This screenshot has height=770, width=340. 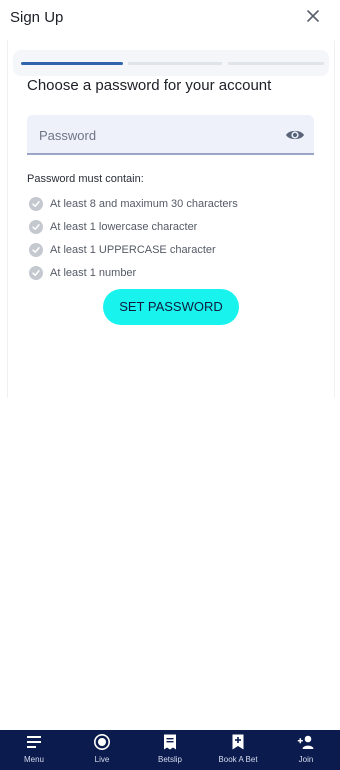 What do you see at coordinates (171, 307) in the screenshot?
I see `set-password-button: SET PASSWORD` at bounding box center [171, 307].